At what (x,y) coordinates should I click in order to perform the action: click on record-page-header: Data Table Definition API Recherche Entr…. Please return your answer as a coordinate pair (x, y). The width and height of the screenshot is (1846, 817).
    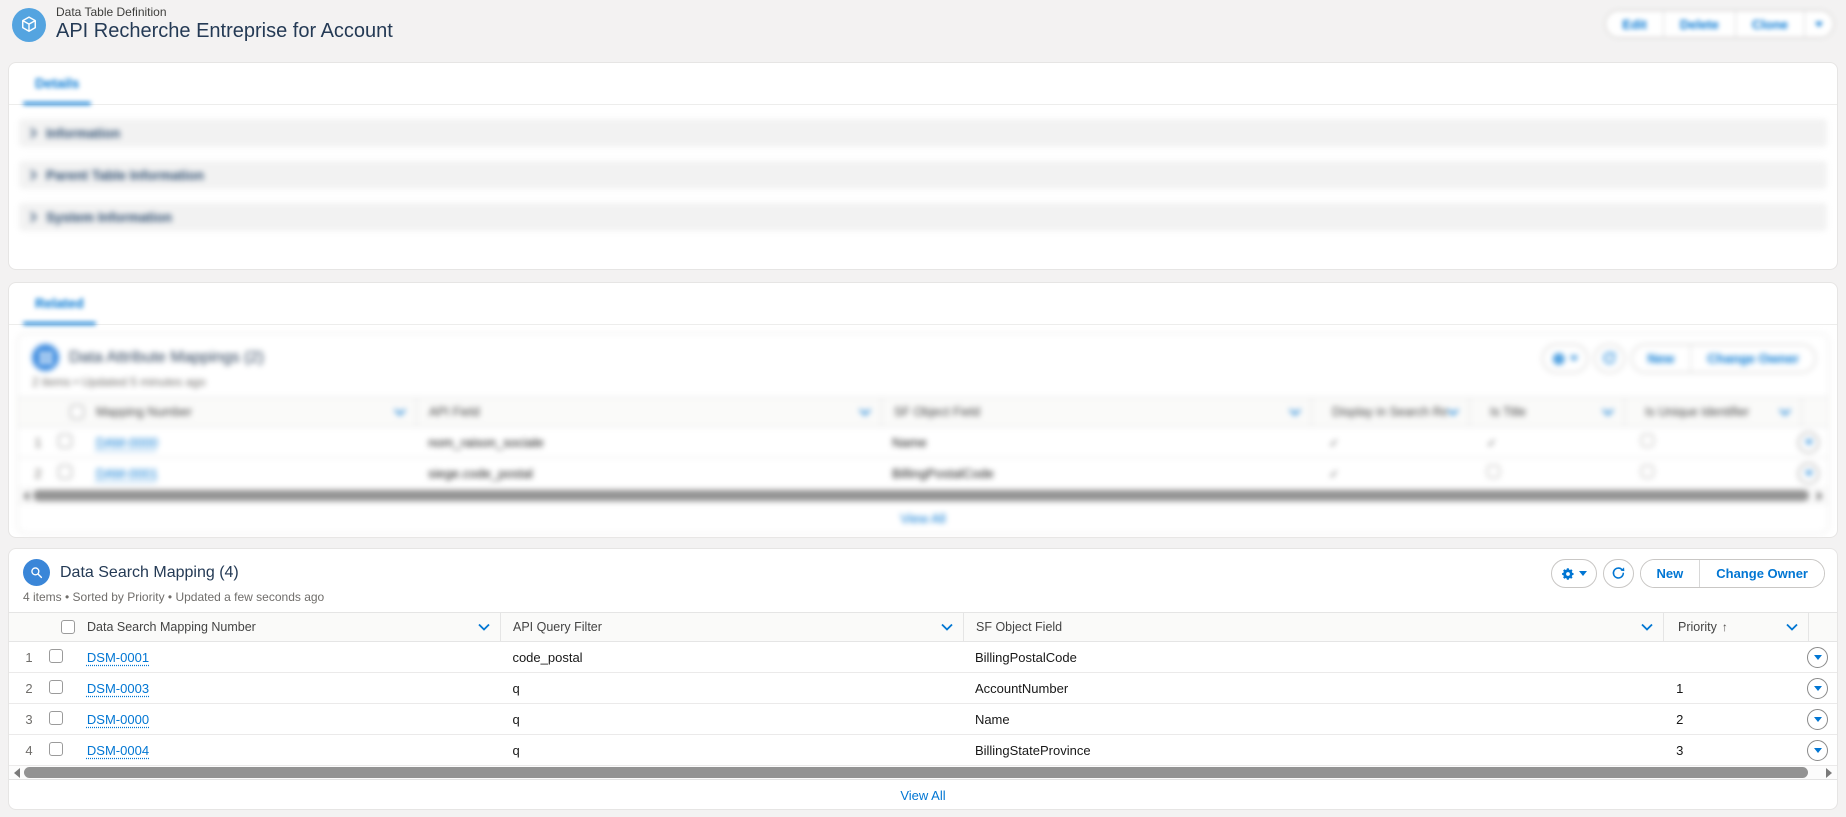
    Looking at the image, I should click on (923, 25).